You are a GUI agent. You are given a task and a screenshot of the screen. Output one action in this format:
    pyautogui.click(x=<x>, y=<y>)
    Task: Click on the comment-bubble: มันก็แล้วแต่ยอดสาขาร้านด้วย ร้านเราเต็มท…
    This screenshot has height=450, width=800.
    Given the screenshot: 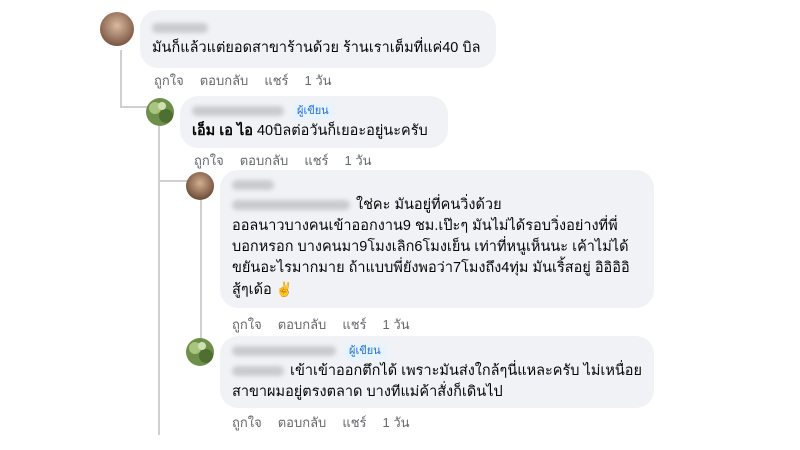 What is the action you would take?
    pyautogui.click(x=318, y=39)
    